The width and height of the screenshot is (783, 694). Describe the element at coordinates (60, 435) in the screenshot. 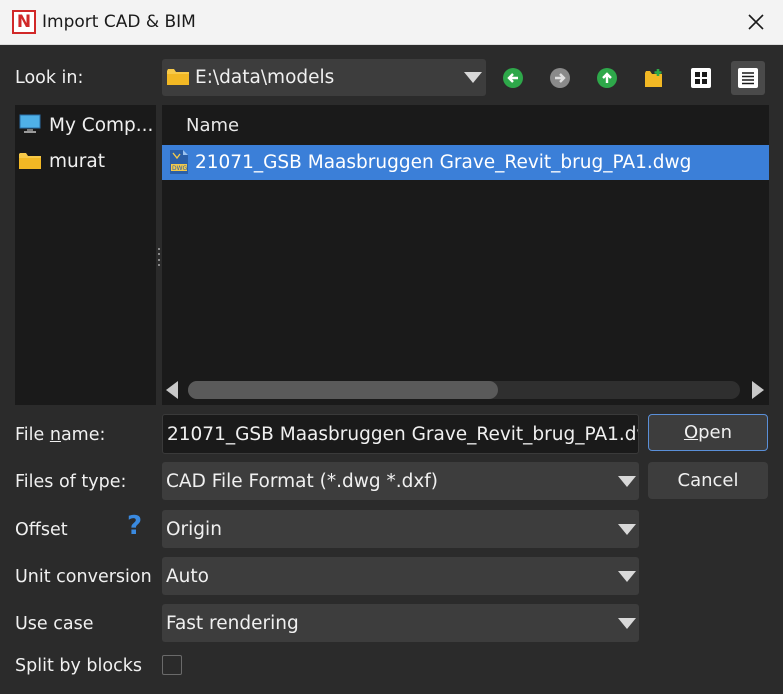

I see `file-name-label: File name:` at that location.